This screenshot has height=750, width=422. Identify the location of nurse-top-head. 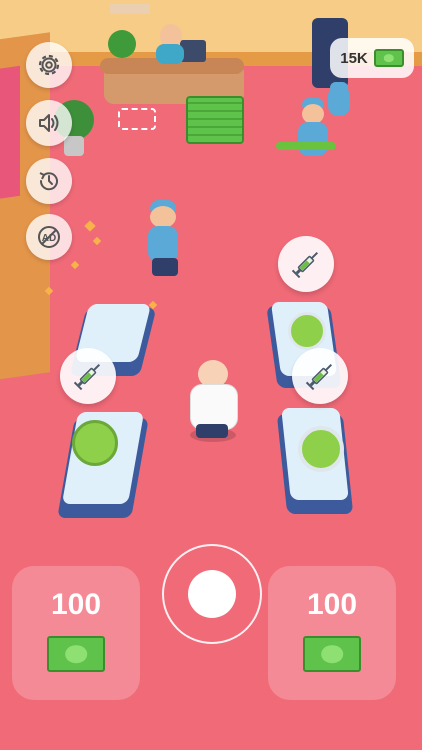
(313, 114).